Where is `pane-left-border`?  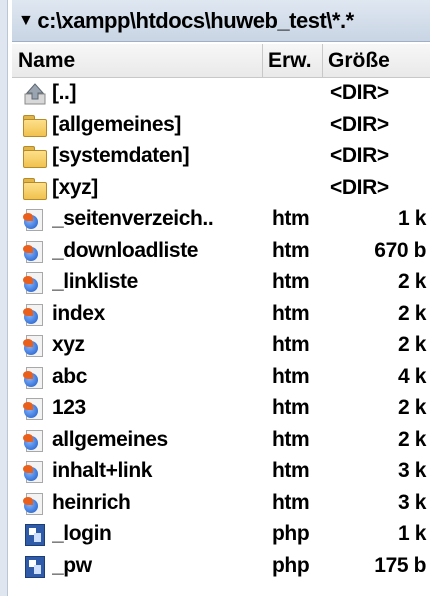 pane-left-border is located at coordinates (4, 298).